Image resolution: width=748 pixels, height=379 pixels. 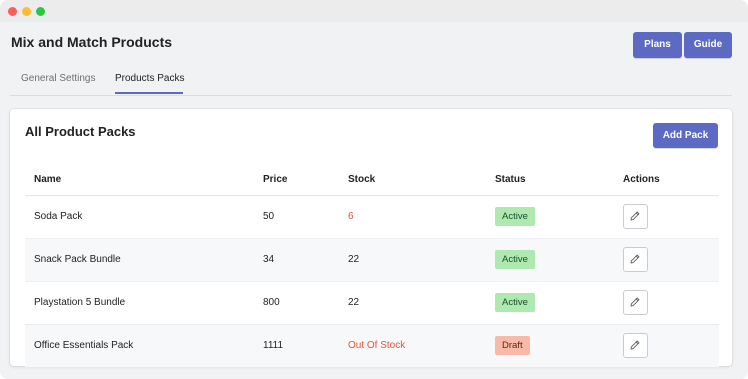 I want to click on status-badge: Draft, so click(x=512, y=345).